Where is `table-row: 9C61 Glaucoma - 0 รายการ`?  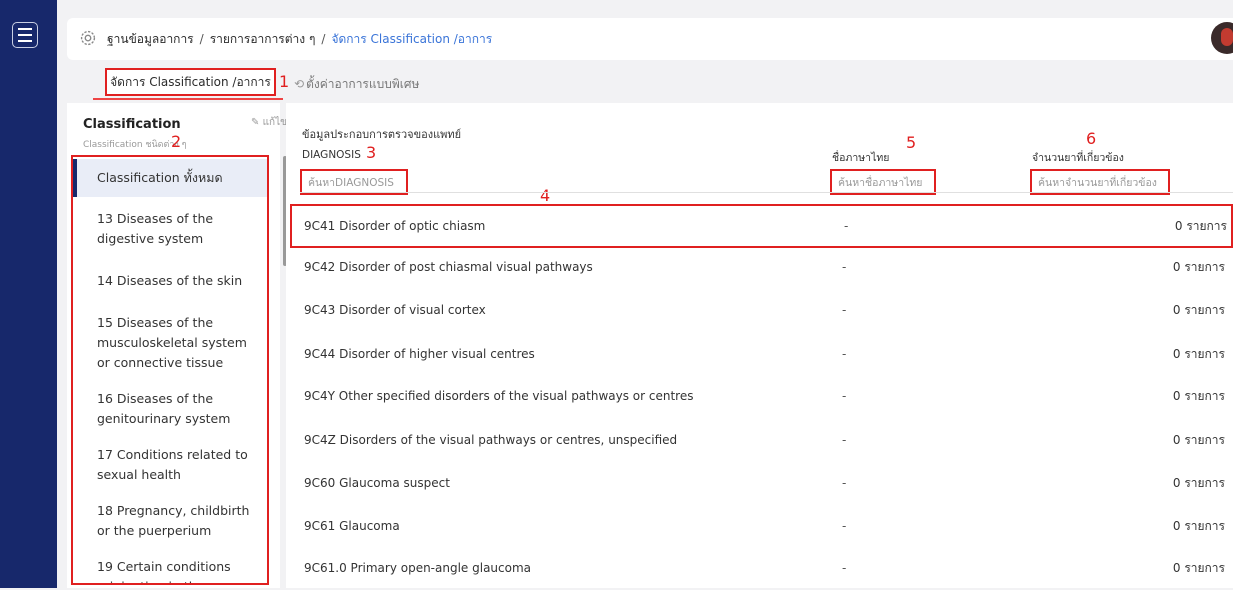
table-row: 9C61 Glaucoma - 0 รายการ is located at coordinates (759, 526).